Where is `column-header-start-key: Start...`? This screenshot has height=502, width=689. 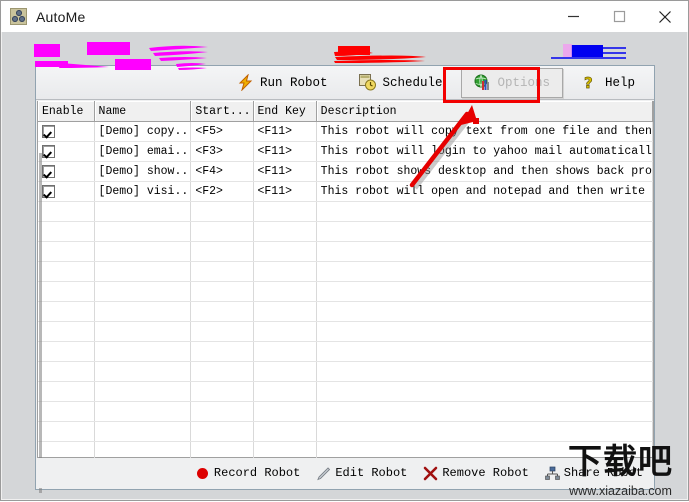 column-header-start-key: Start... is located at coordinates (222, 111).